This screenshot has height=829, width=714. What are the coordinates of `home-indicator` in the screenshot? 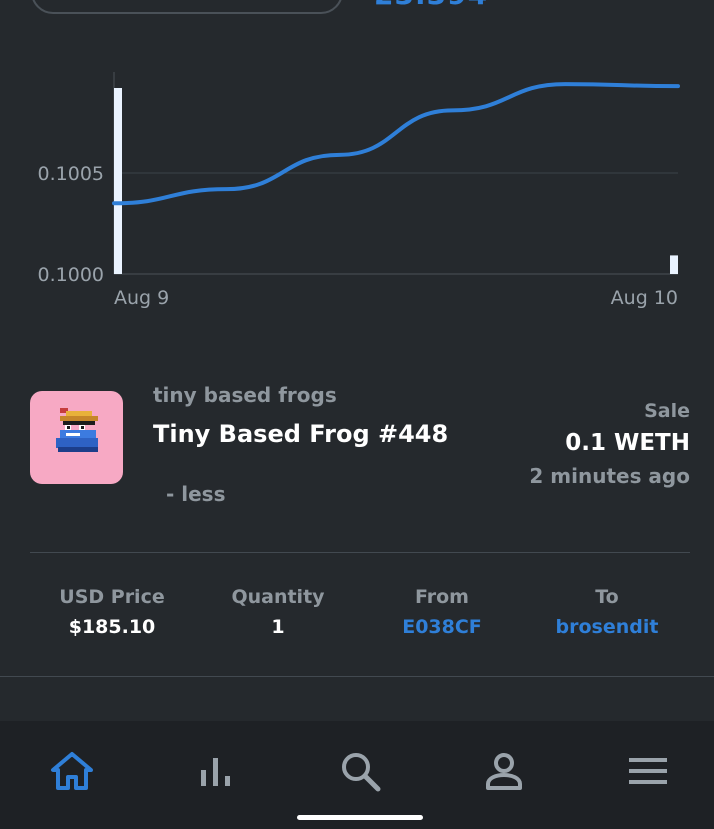 It's located at (360, 817).